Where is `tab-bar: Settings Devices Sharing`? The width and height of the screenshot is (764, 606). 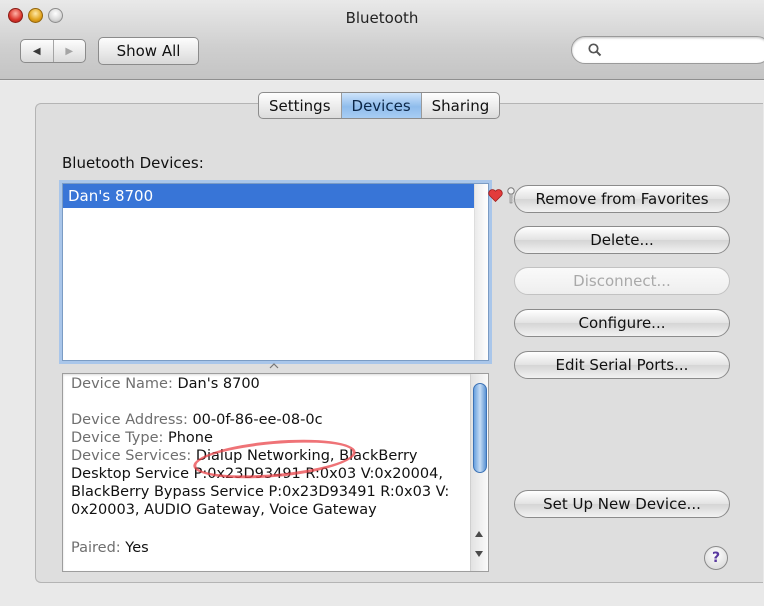 tab-bar: Settings Devices Sharing is located at coordinates (379, 105).